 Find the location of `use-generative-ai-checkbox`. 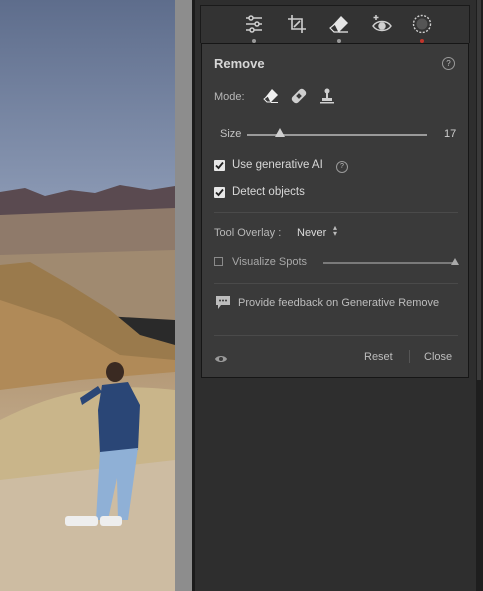

use-generative-ai-checkbox is located at coordinates (219, 165).